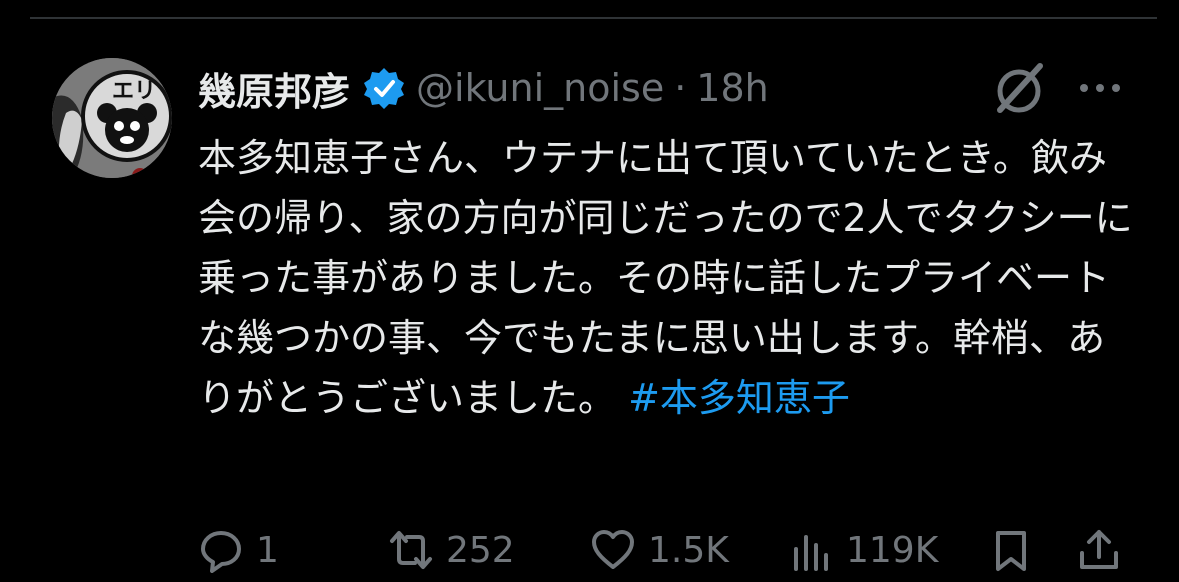 The height and width of the screenshot is (582, 1179). Describe the element at coordinates (221, 552) in the screenshot. I see `reply-icon` at that location.